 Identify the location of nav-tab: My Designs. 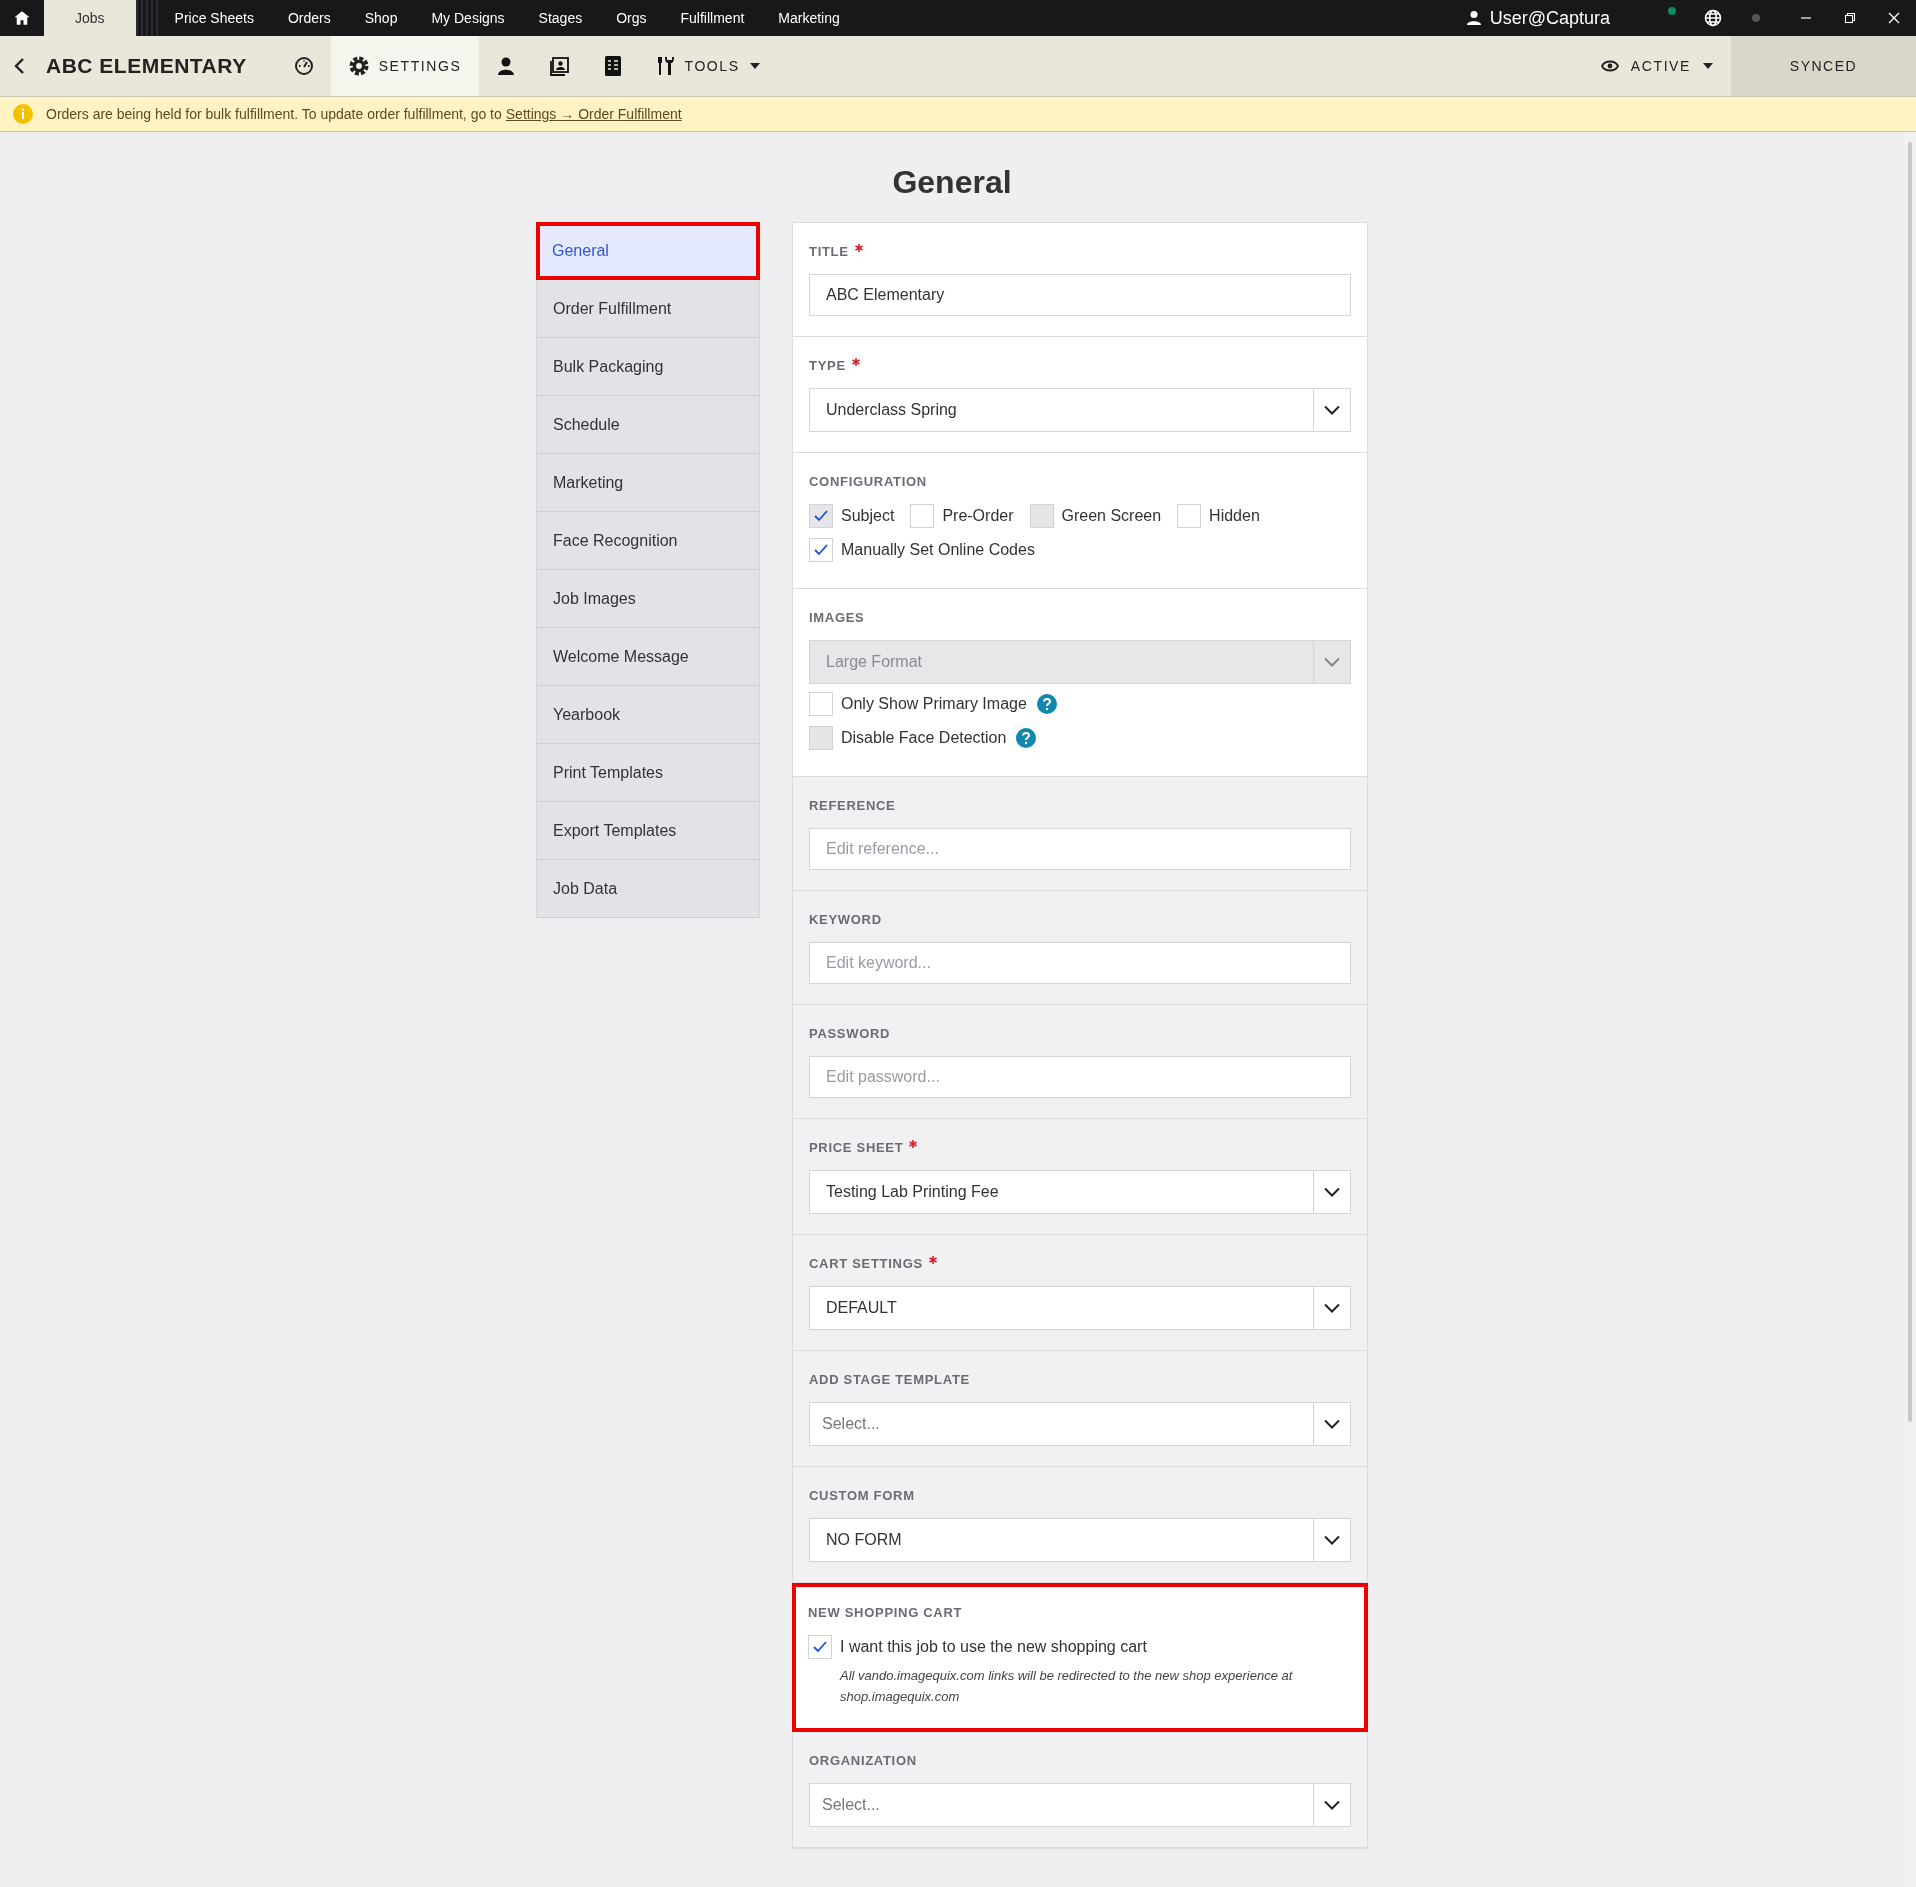
(468, 18).